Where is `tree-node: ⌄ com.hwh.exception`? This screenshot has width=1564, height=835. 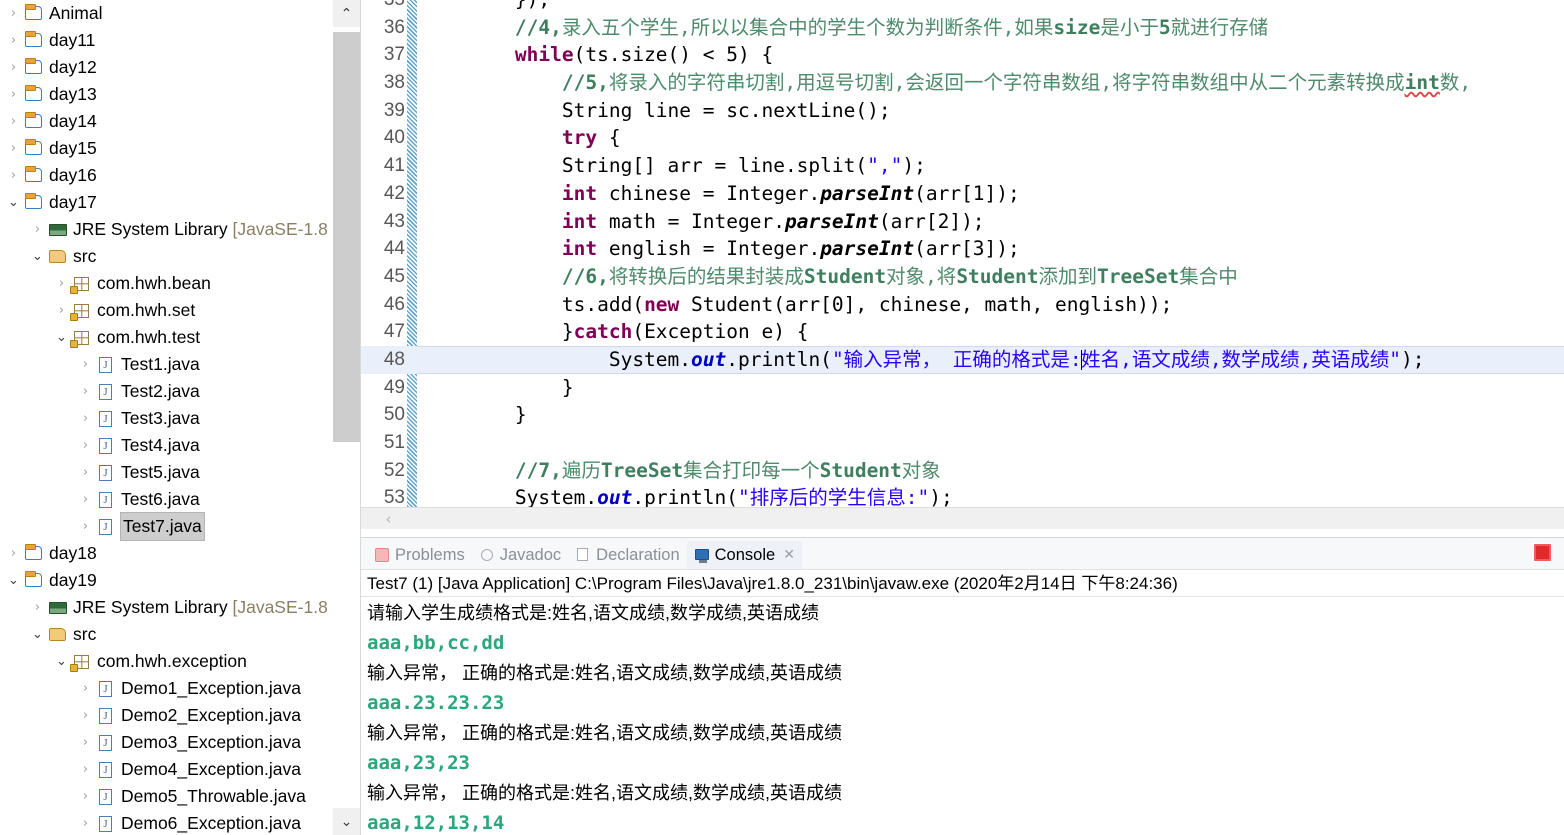 tree-node: ⌄ com.hwh.exception is located at coordinates (167, 661).